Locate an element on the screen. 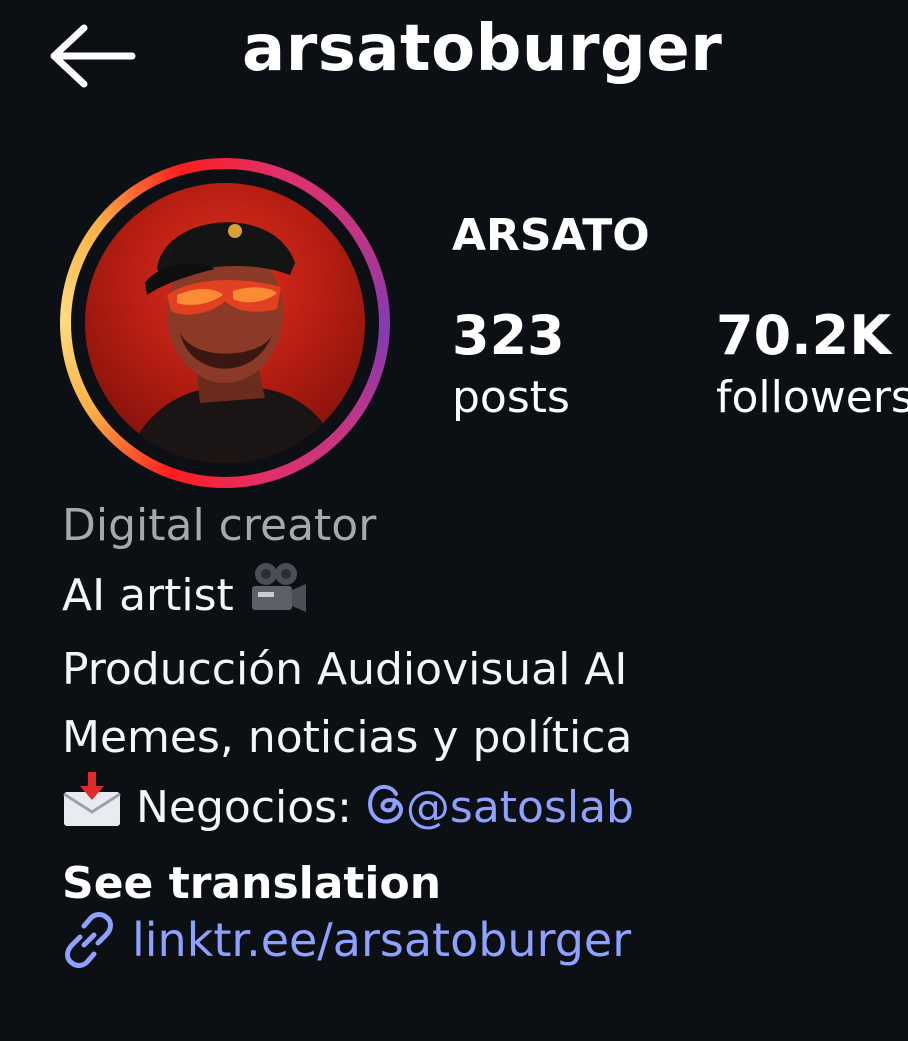 The height and width of the screenshot is (1041, 908). bio-line-4-prefix: Negocios: is located at coordinates (244, 807).